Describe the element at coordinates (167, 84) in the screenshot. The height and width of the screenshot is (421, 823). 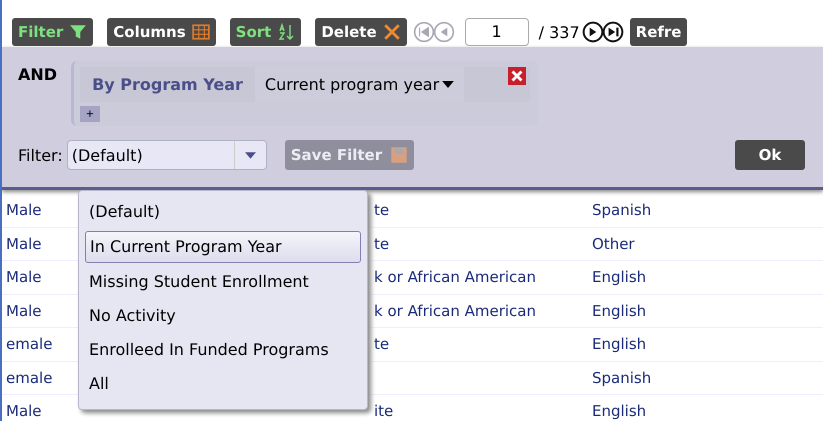
I see `condition-field: By Program Year` at that location.